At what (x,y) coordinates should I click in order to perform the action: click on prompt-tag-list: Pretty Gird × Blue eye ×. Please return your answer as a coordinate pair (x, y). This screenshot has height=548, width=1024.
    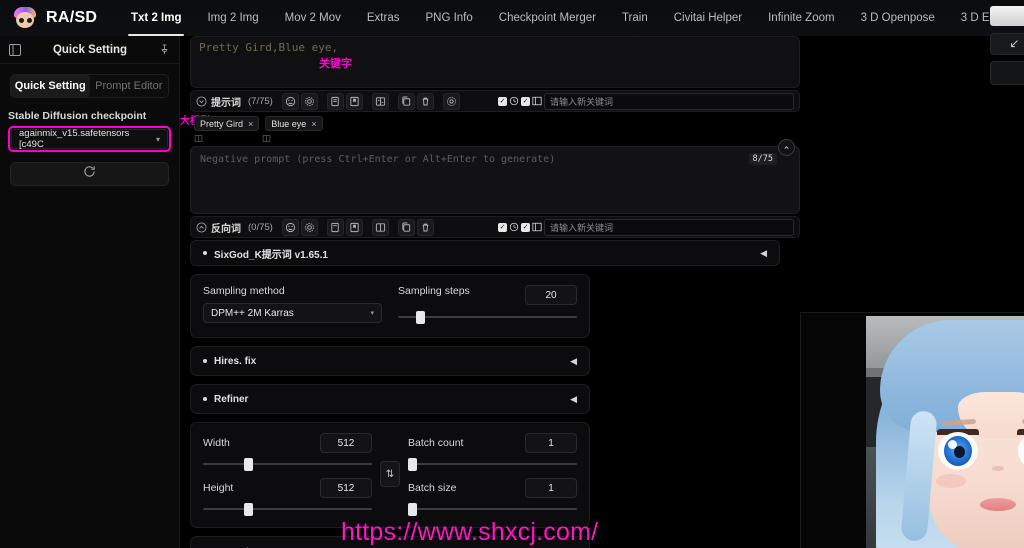
    Looking at the image, I should click on (258, 123).